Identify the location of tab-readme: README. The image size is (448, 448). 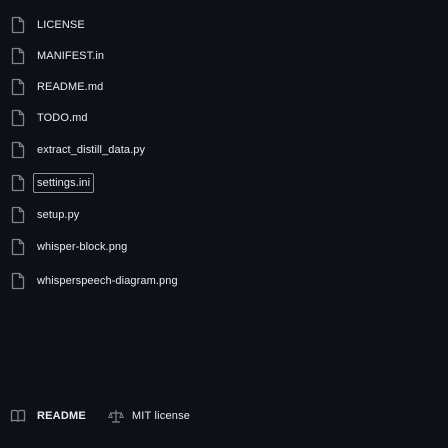
(48, 416).